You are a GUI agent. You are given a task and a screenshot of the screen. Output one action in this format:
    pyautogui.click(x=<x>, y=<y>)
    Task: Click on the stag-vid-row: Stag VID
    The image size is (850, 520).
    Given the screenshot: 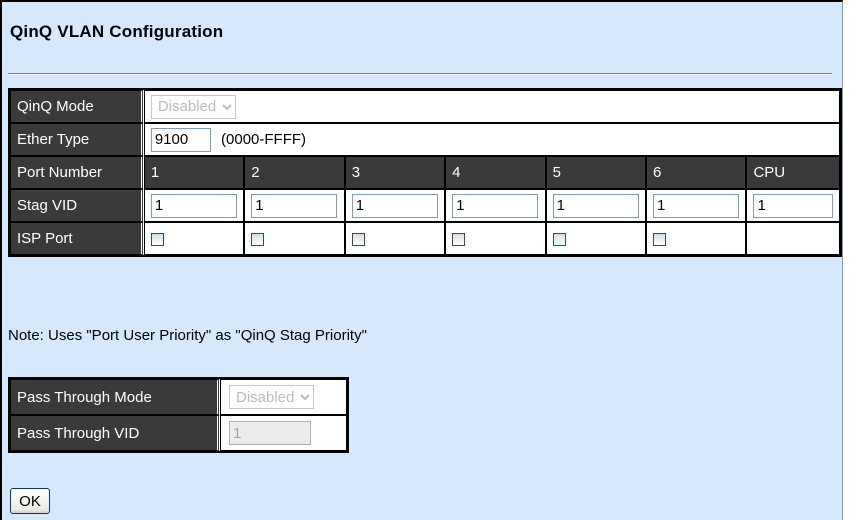 What is the action you would take?
    pyautogui.click(x=425, y=205)
    